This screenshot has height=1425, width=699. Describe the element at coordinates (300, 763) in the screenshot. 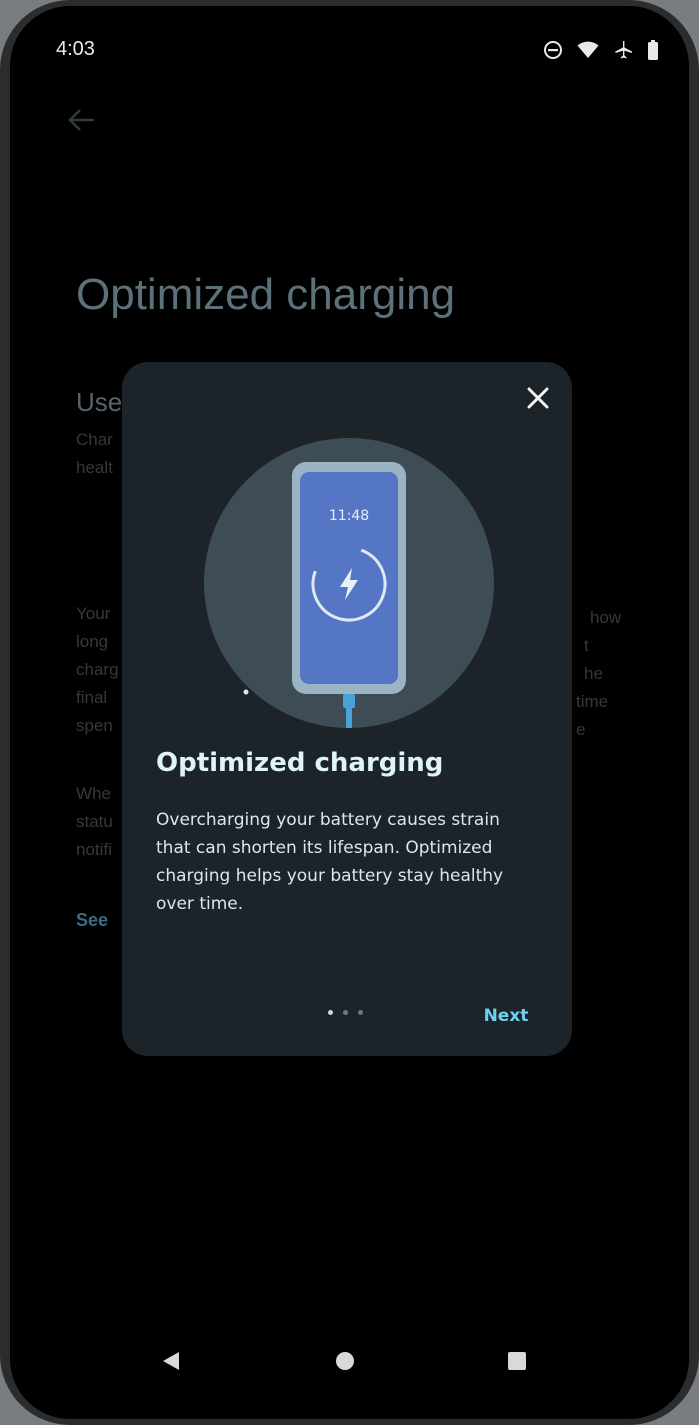

I see `dialog-title: Optimized charging` at that location.